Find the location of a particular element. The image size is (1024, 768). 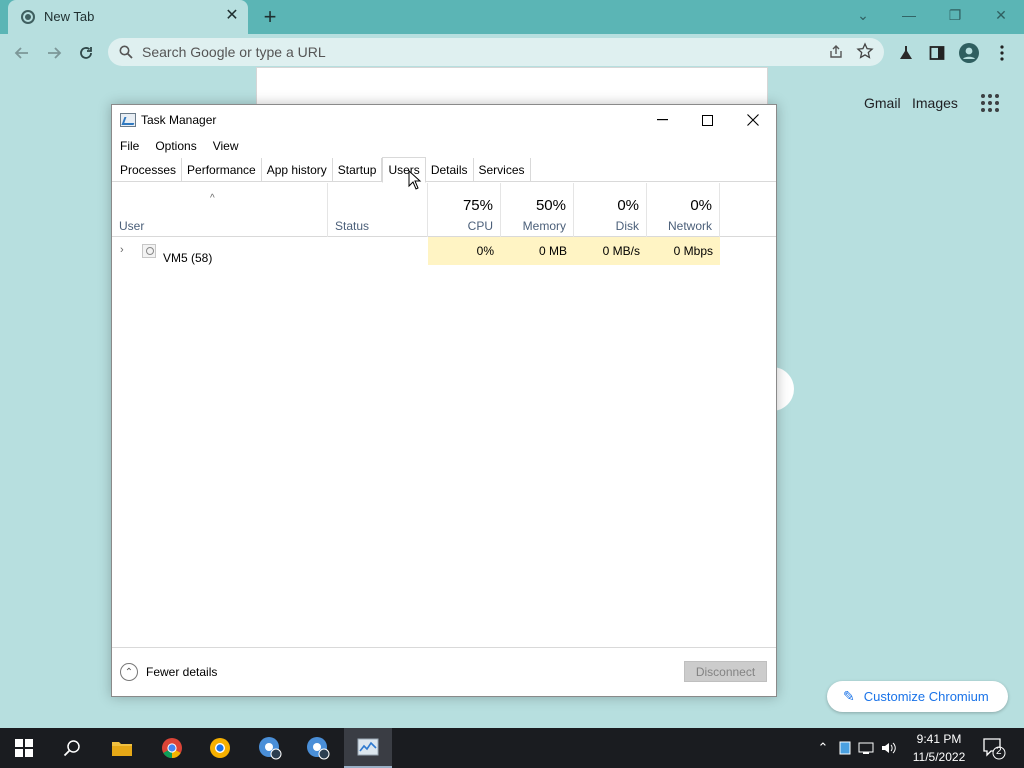

column-status-label: Status is located at coordinates (352, 226).